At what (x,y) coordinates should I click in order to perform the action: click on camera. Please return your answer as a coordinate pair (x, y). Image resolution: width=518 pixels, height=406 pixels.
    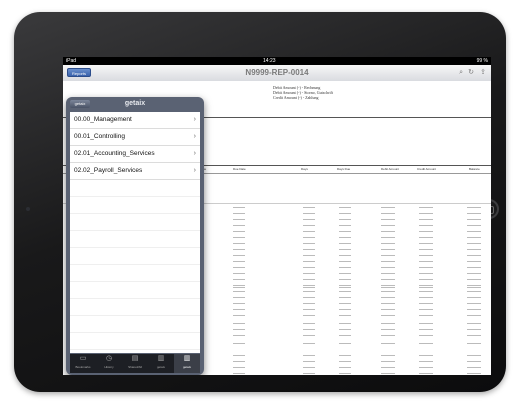
    Looking at the image, I should click on (28, 209).